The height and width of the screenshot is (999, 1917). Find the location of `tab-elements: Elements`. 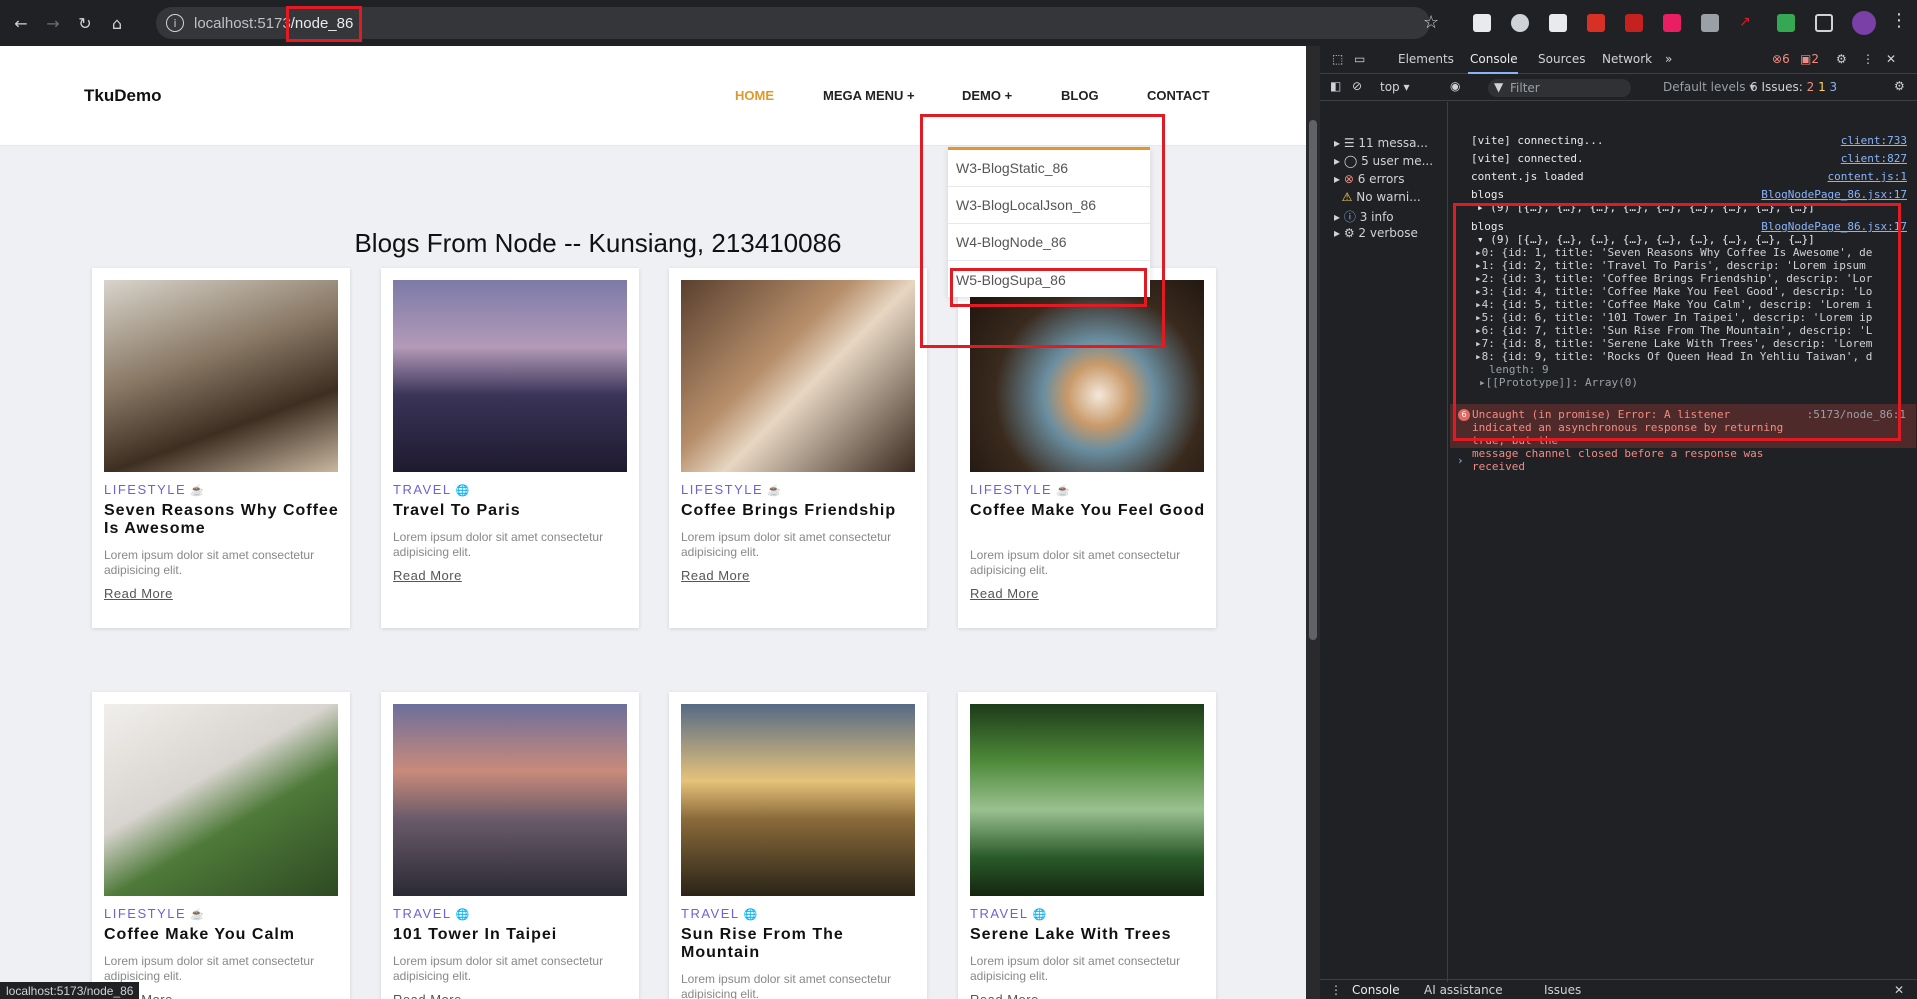

tab-elements: Elements is located at coordinates (1426, 59).